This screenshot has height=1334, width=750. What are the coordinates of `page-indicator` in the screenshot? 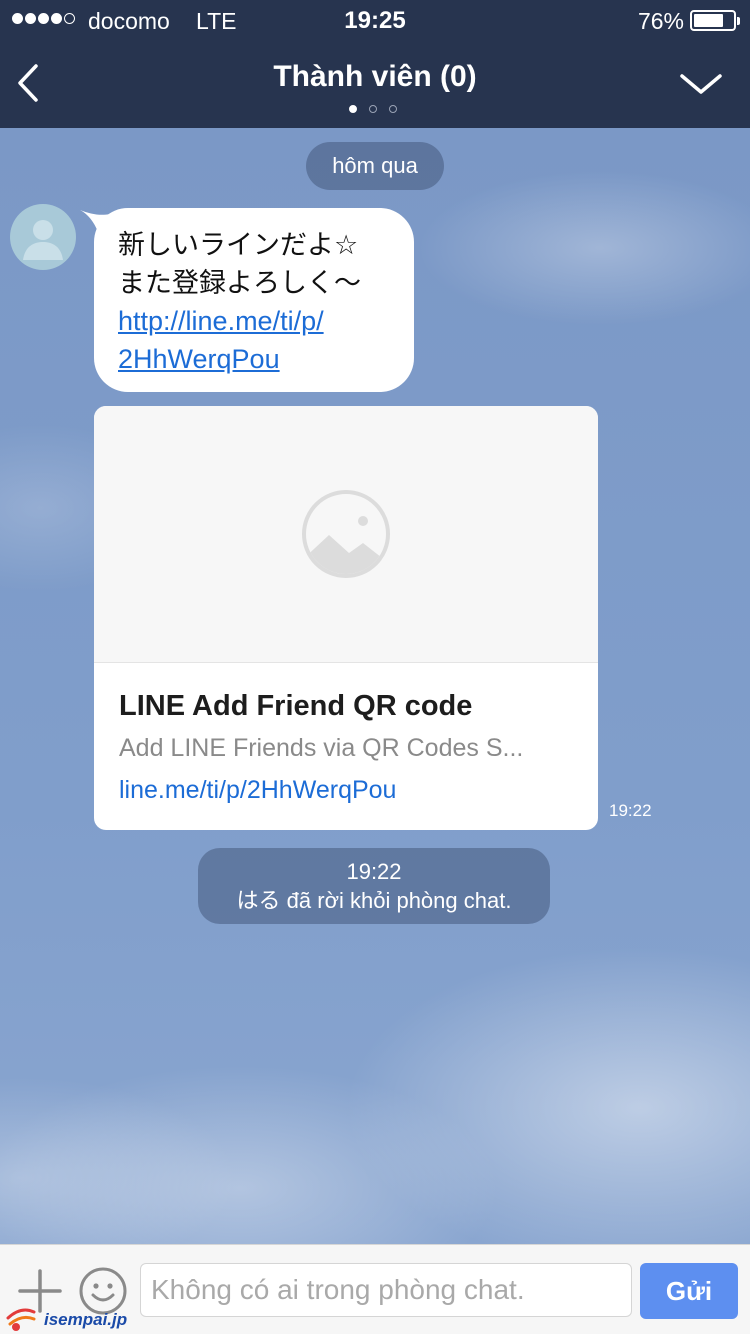 It's located at (373, 109).